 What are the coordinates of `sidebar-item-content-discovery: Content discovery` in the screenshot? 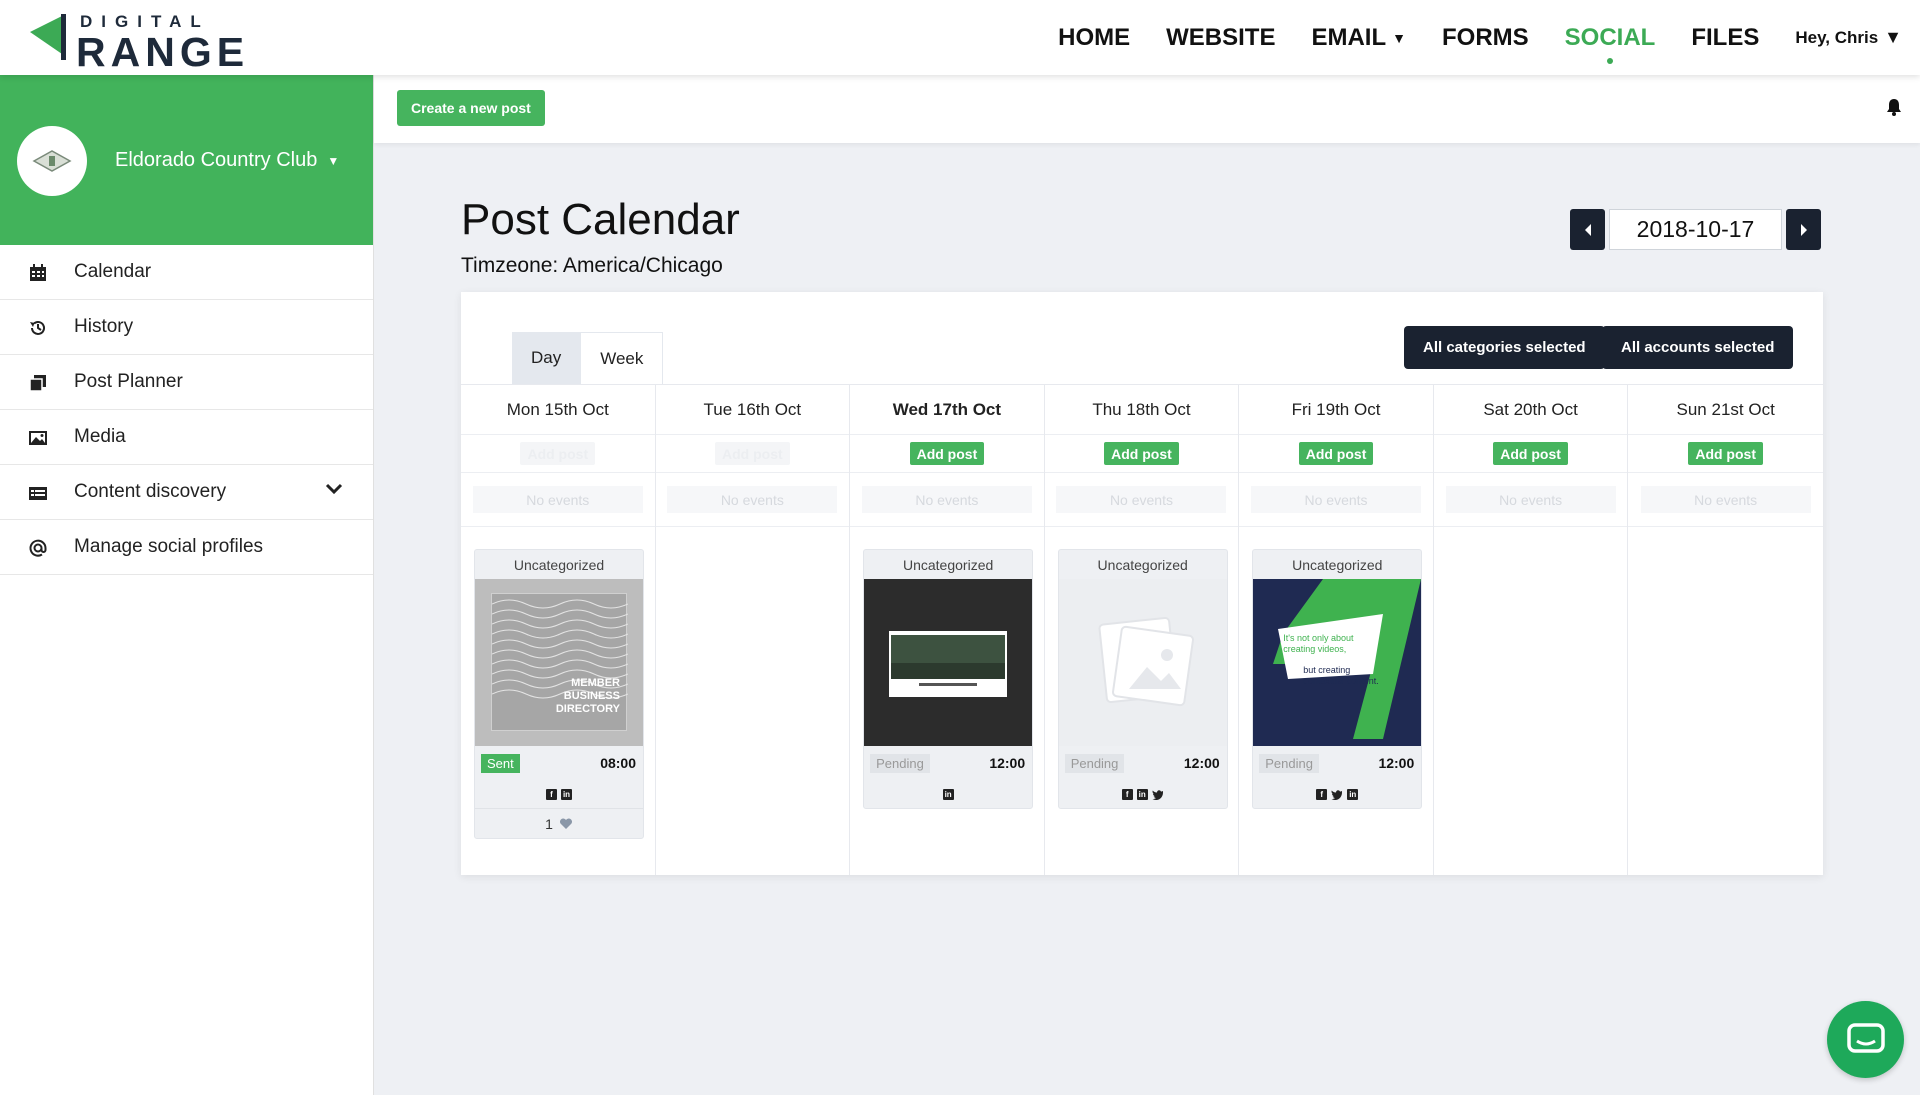 It's located at (186, 492).